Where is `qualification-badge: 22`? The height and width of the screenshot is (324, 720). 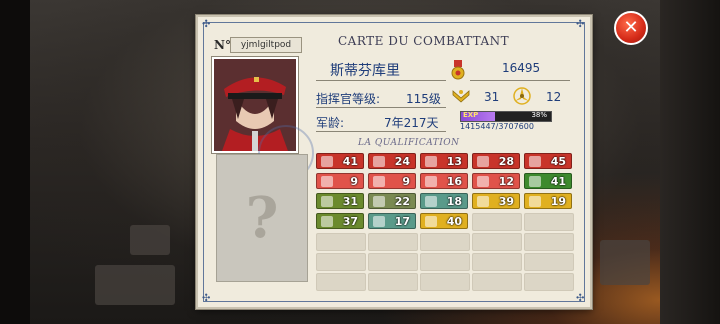 qualification-badge: 22 is located at coordinates (392, 201).